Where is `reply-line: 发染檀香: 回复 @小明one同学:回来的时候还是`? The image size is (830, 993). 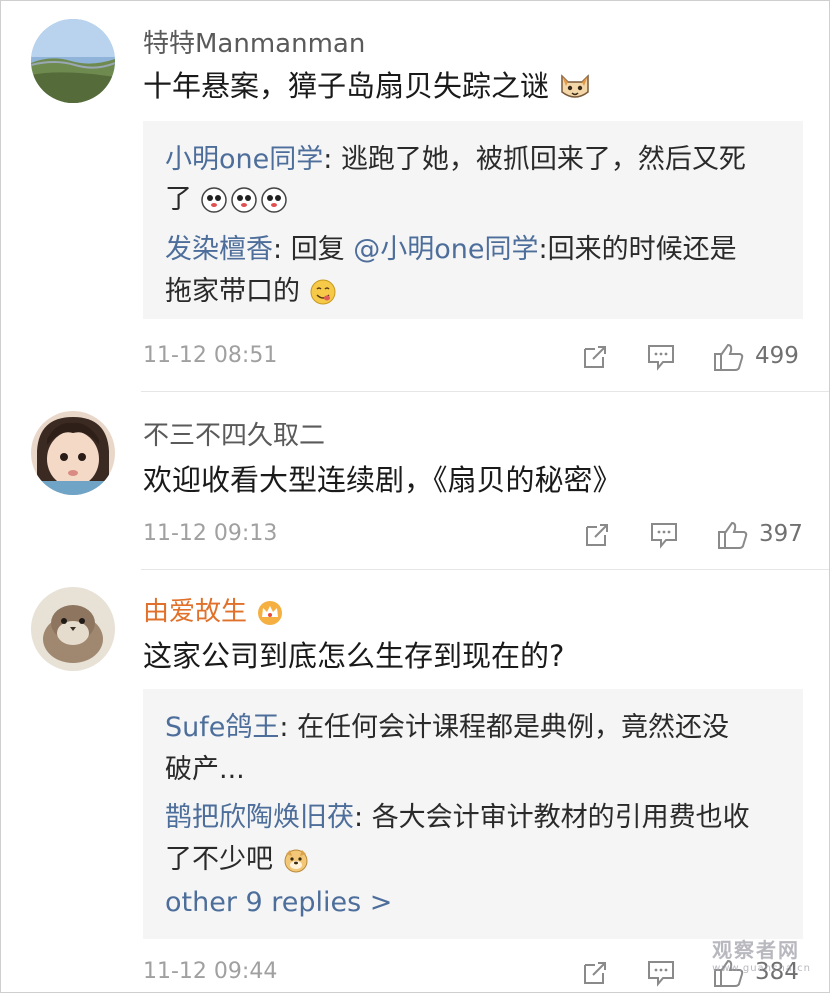
reply-line: 发染檀香: 回复 @小明one同学:回来的时候还是 is located at coordinates (451, 246).